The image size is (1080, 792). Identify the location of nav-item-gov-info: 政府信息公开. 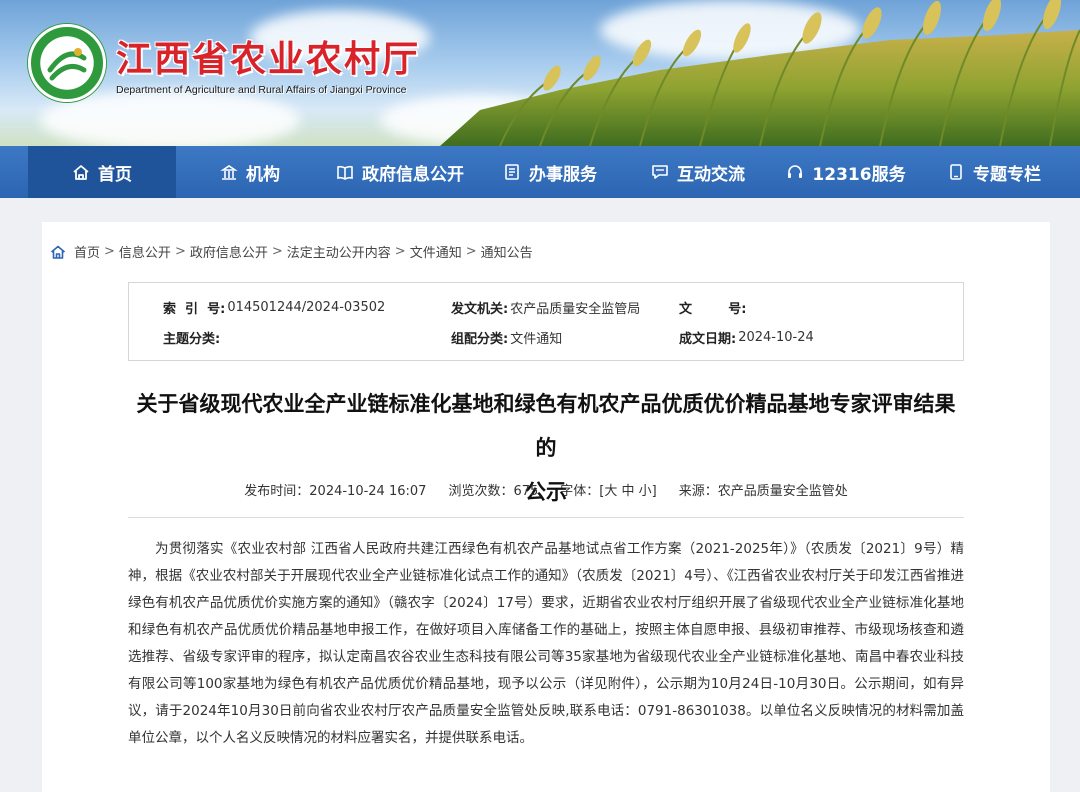
(400, 172).